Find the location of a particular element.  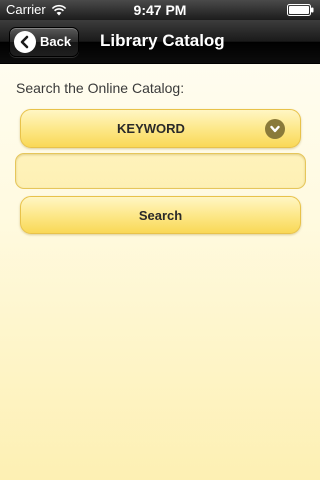

nav-bar: Back Library Catalog is located at coordinates (160, 42).